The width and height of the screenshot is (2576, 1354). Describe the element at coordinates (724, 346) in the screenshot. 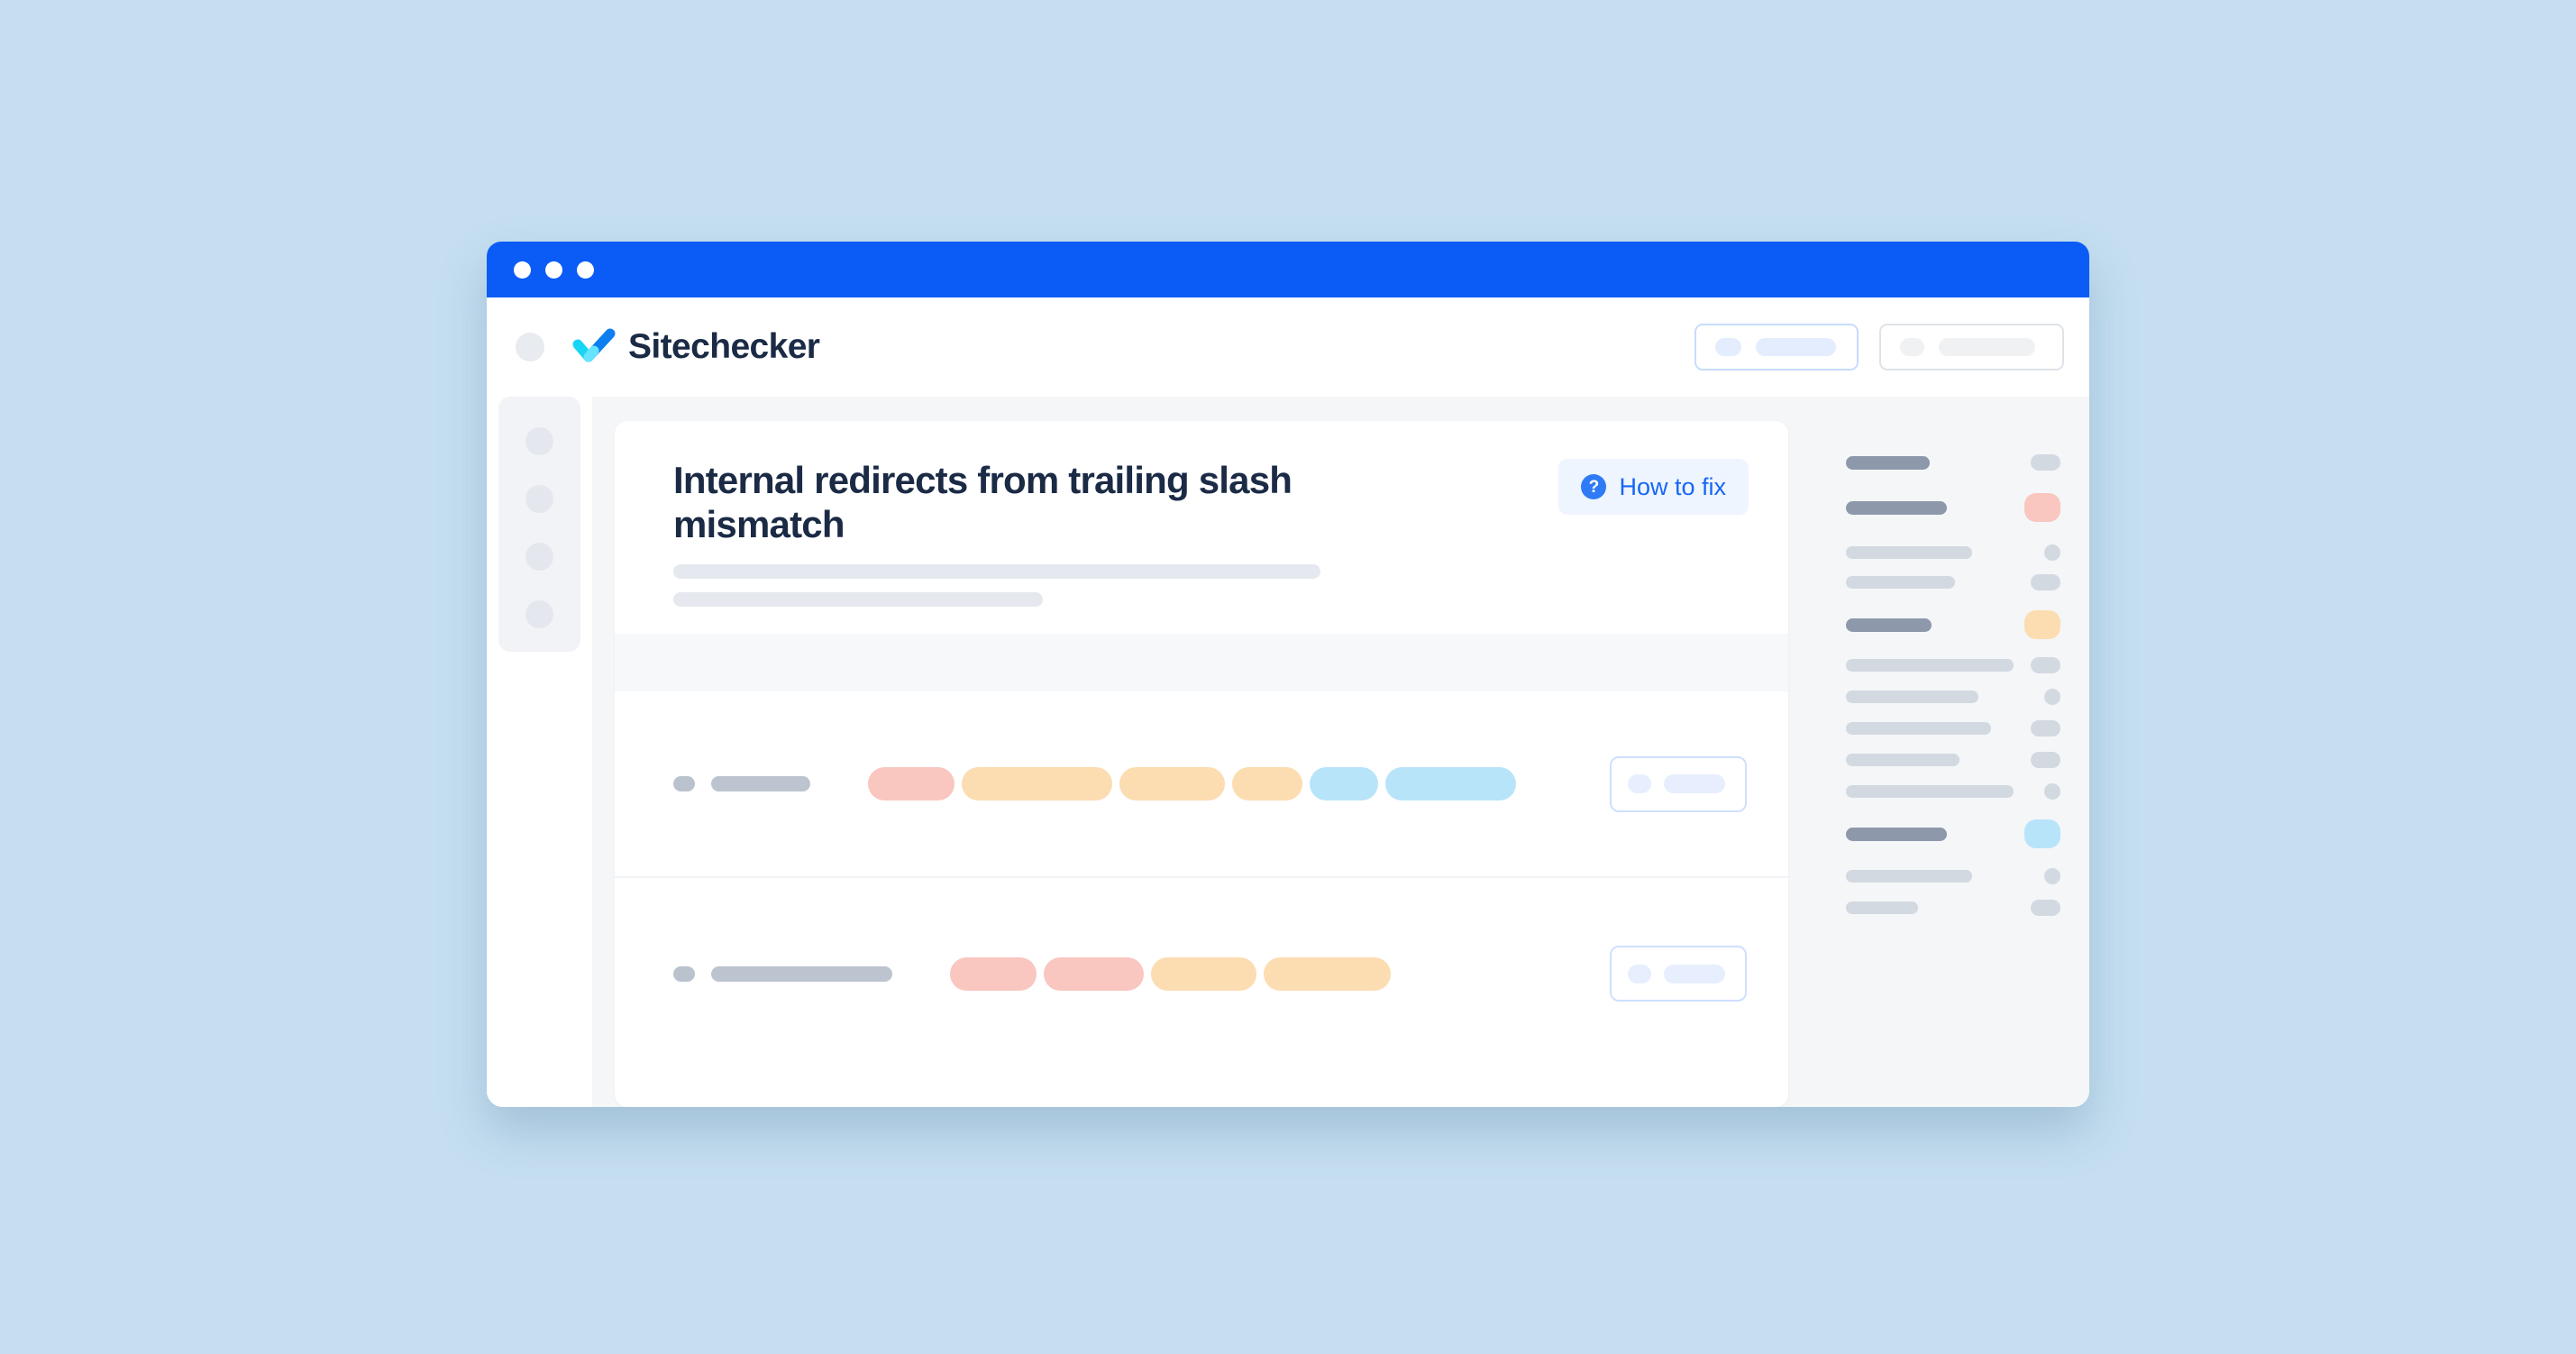

I see `brand-name: Sitechecker` at that location.